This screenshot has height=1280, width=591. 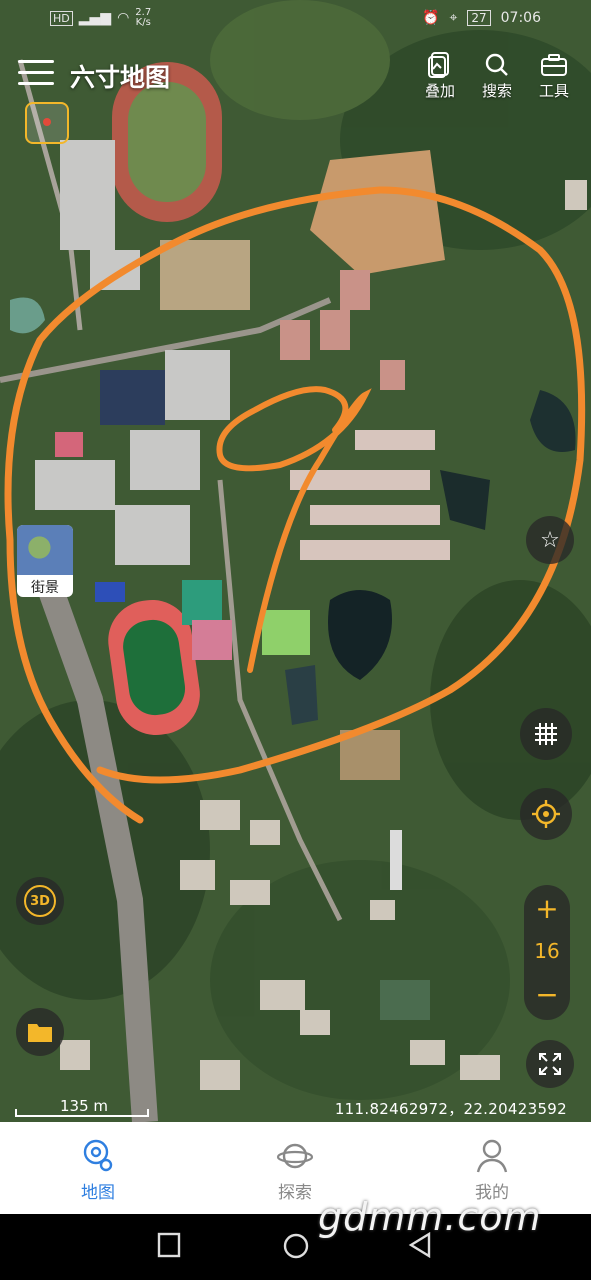 I want to click on blue-panels, so click(x=110, y=592).